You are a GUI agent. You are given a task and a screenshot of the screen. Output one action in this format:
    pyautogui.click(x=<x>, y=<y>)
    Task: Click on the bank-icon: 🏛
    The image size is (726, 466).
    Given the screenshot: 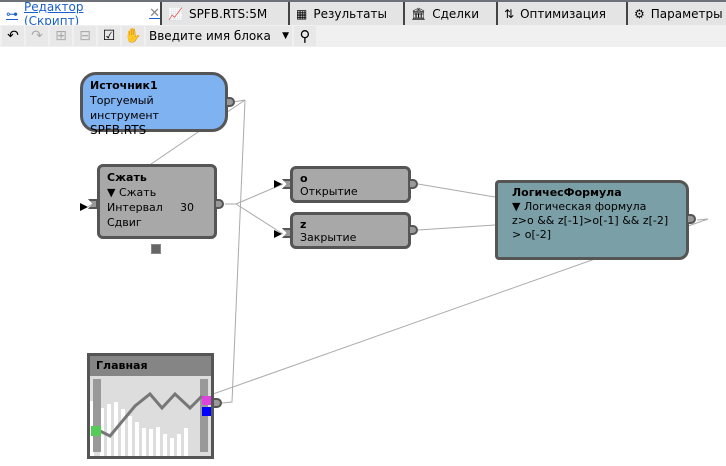 What is the action you would take?
    pyautogui.click(x=419, y=13)
    